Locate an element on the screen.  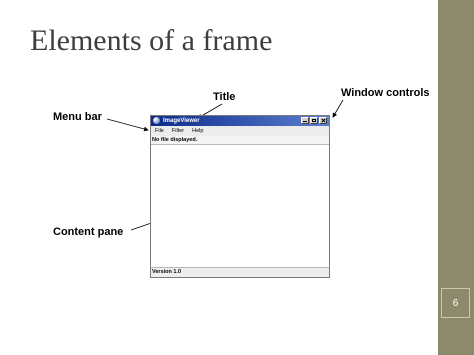
arrow-window-controls is located at coordinates (338, 108).